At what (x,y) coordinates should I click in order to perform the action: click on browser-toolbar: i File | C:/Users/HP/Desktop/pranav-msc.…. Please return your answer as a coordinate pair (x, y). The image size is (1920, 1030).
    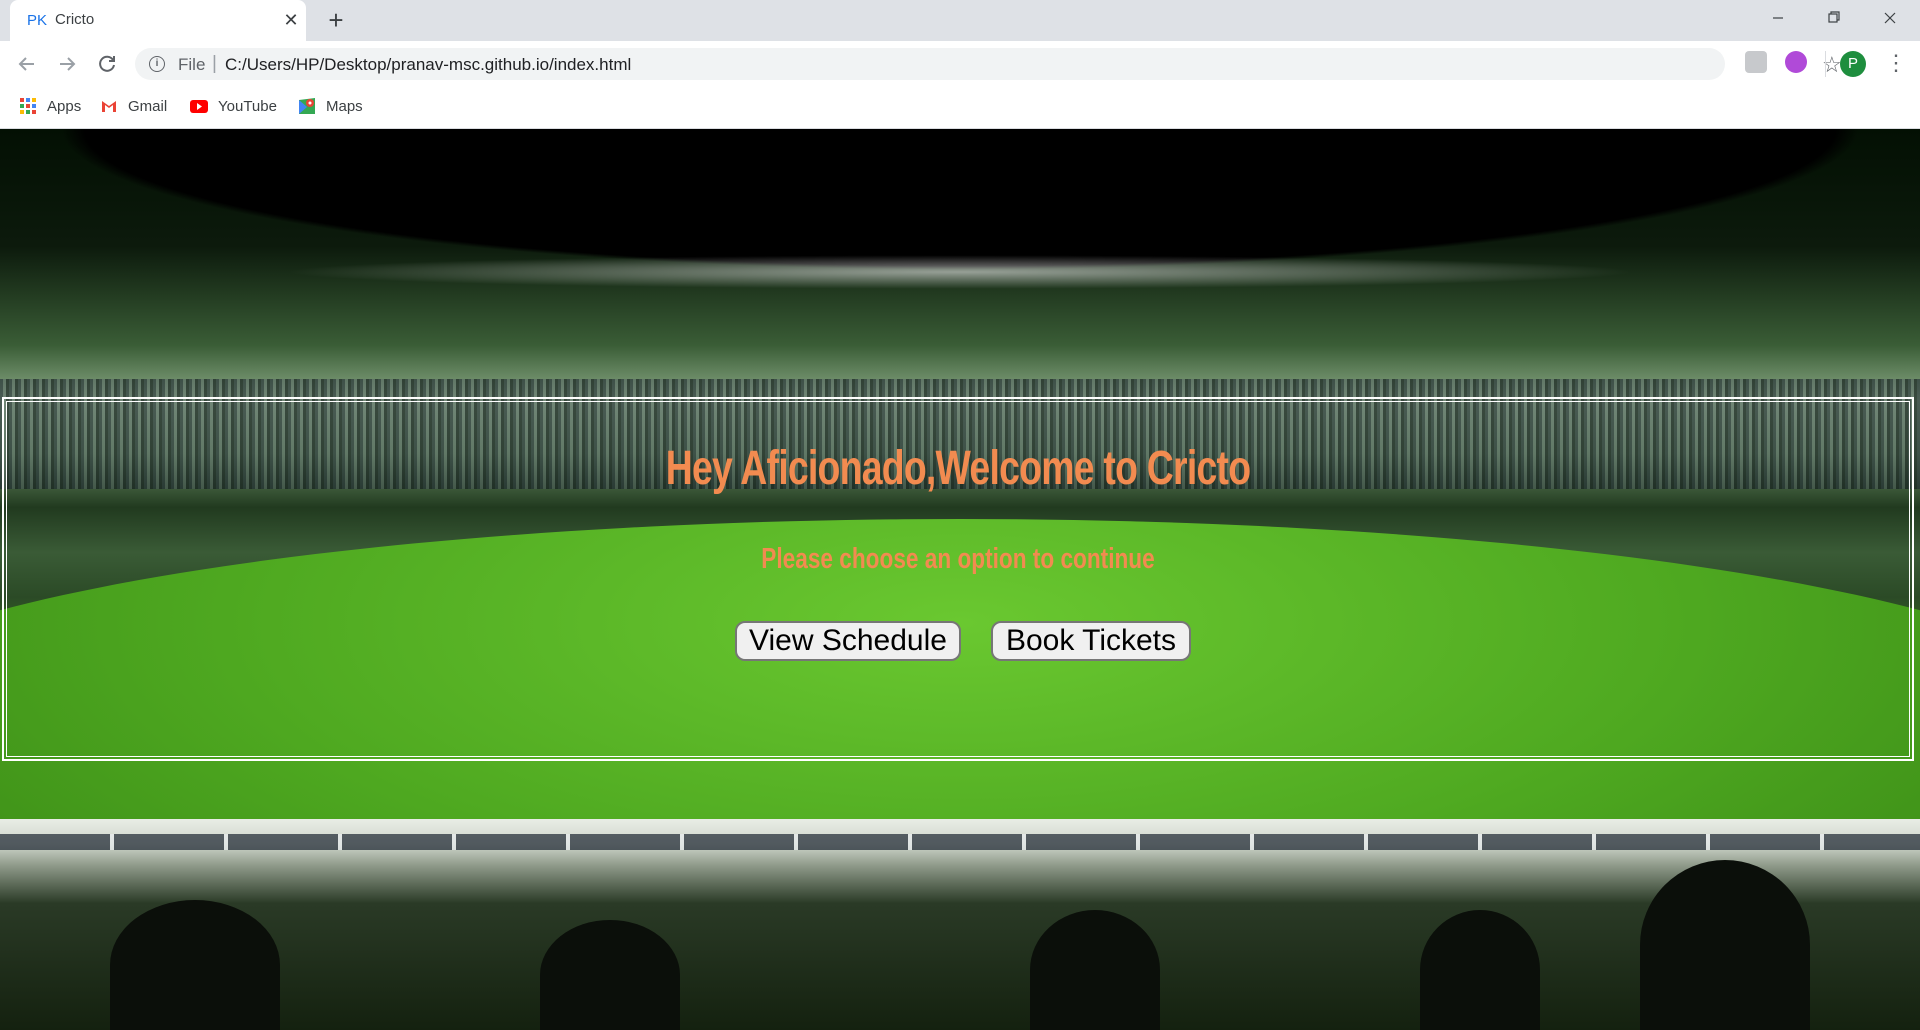
    Looking at the image, I should click on (960, 63).